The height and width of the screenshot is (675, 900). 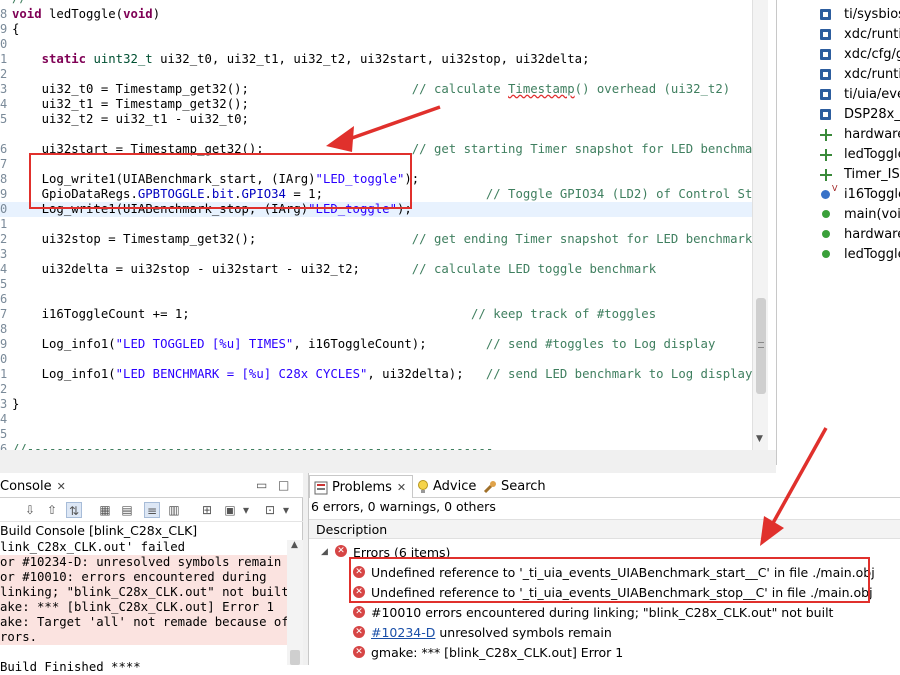 I want to click on code-line: }, so click(x=15, y=404).